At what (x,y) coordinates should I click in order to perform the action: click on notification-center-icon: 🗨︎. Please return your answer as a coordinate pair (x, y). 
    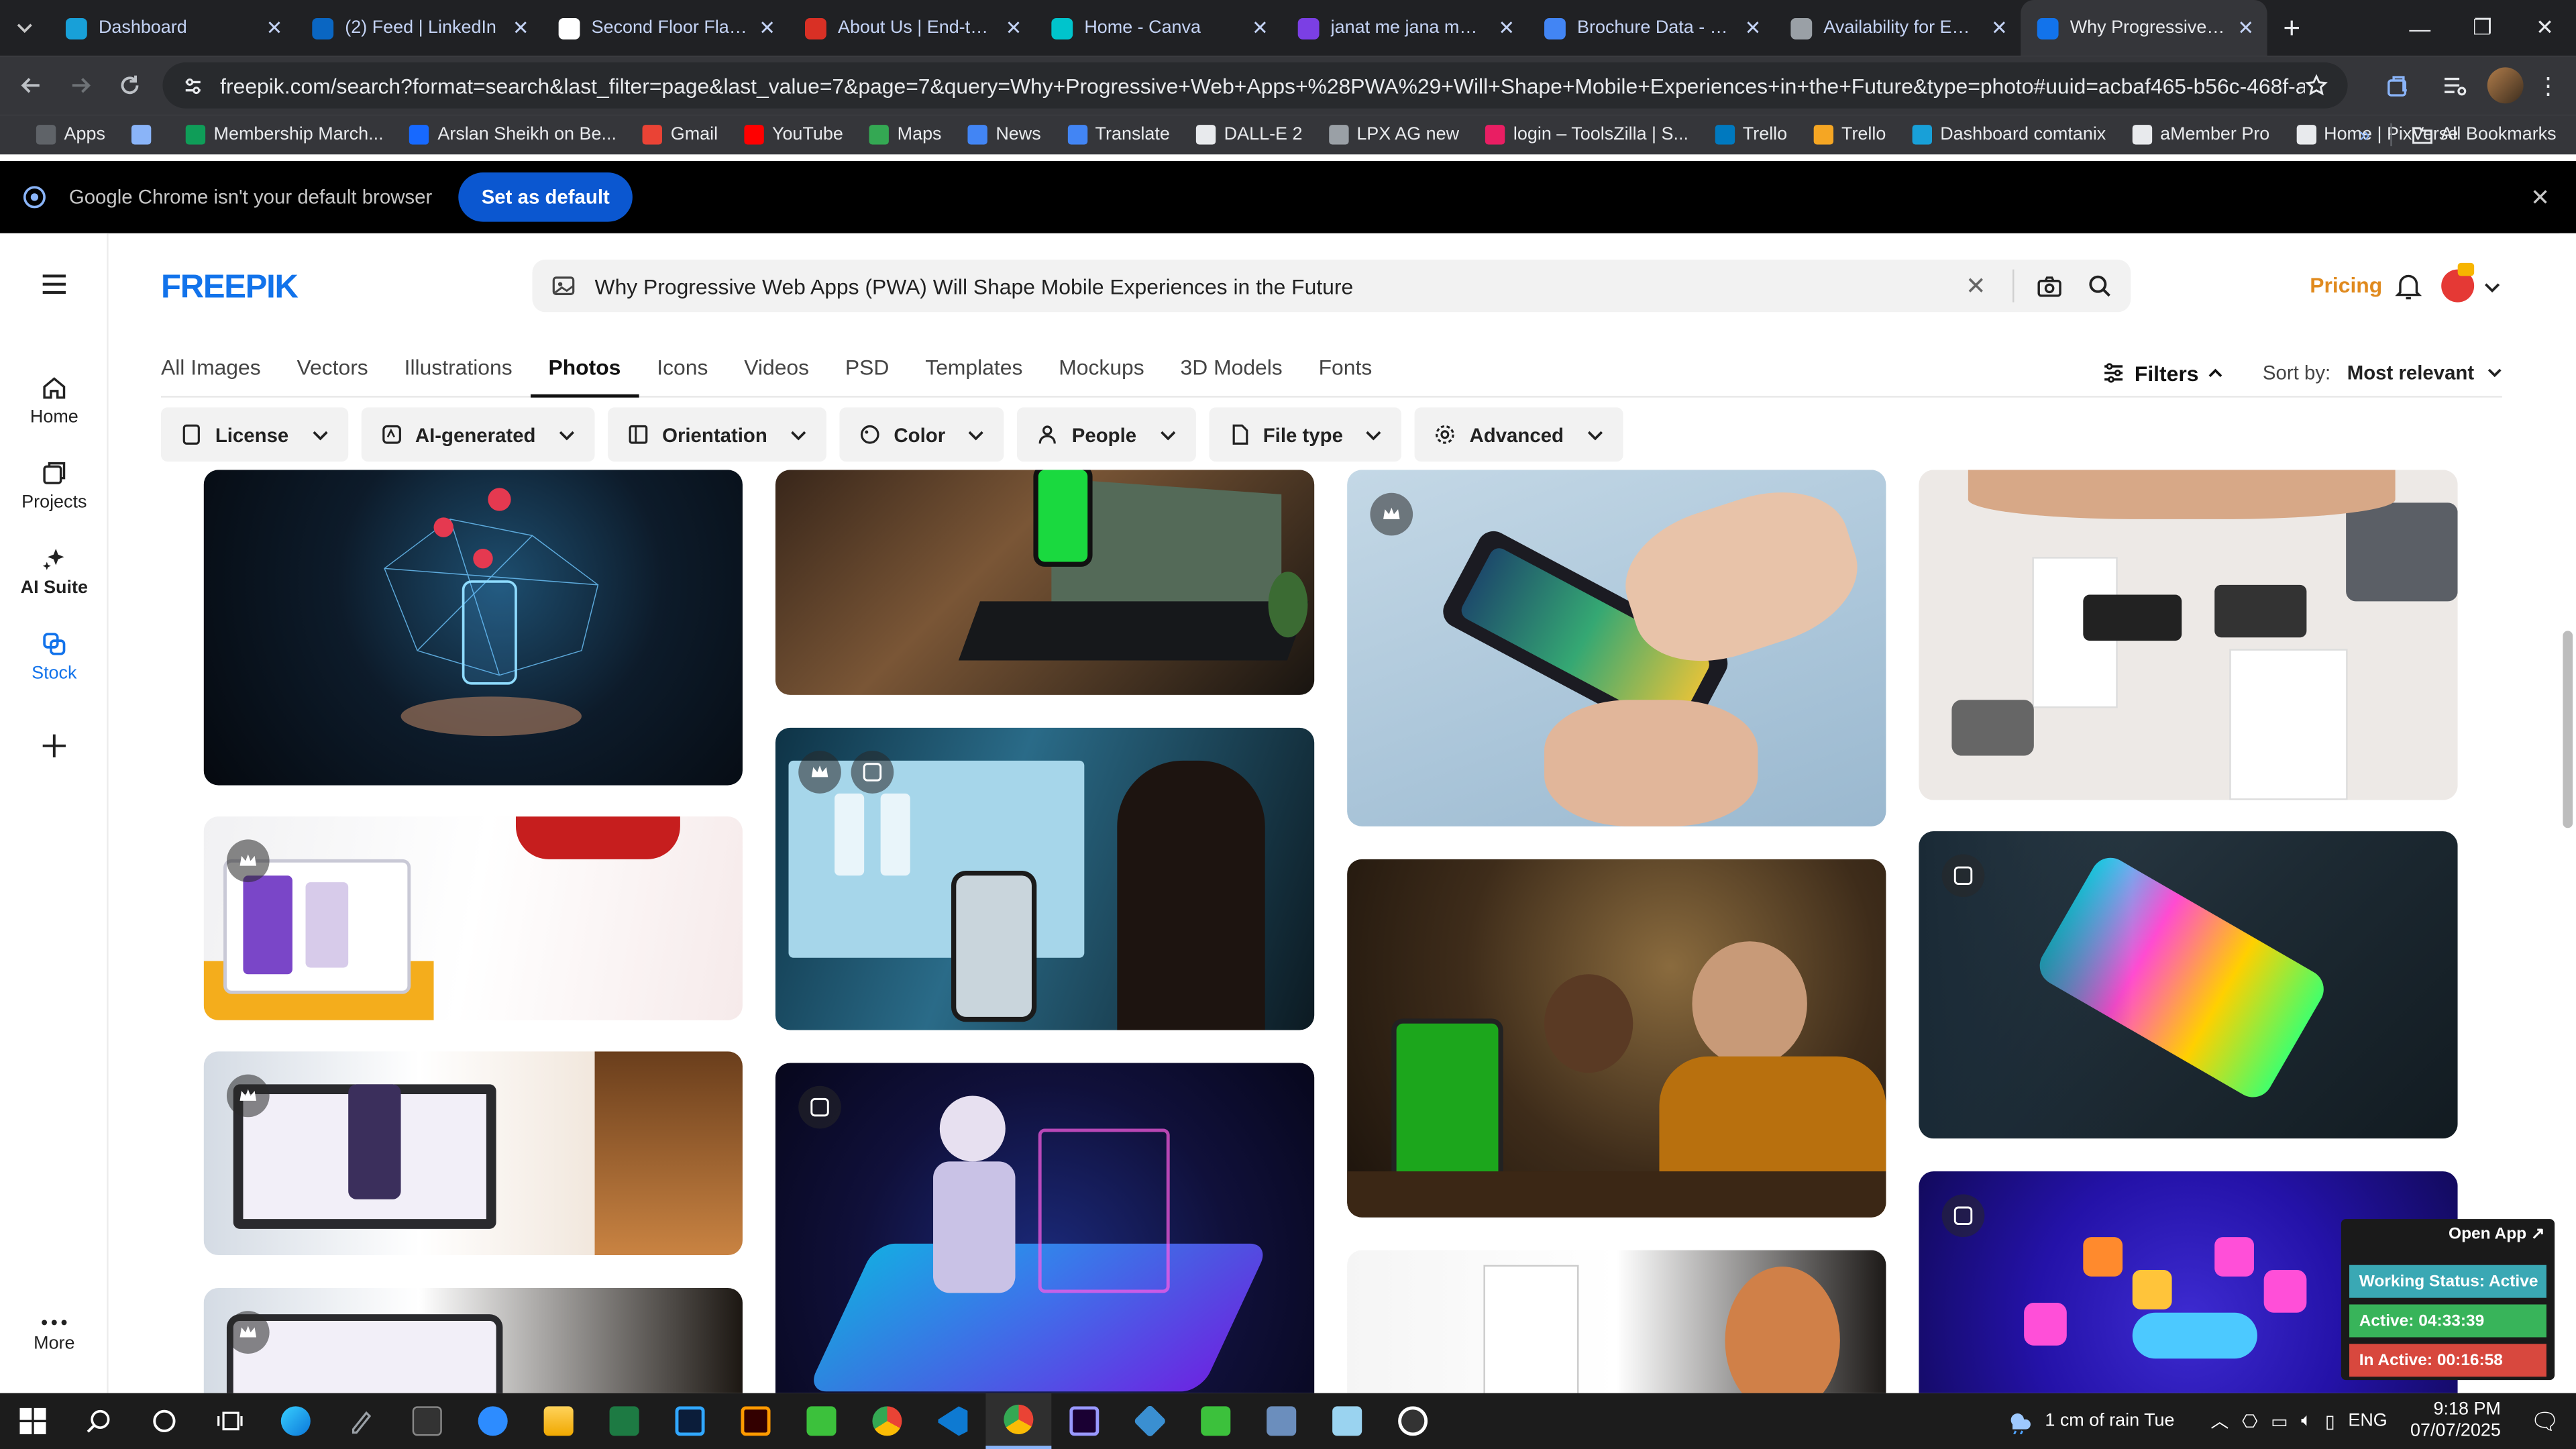
    Looking at the image, I should click on (2545, 1421).